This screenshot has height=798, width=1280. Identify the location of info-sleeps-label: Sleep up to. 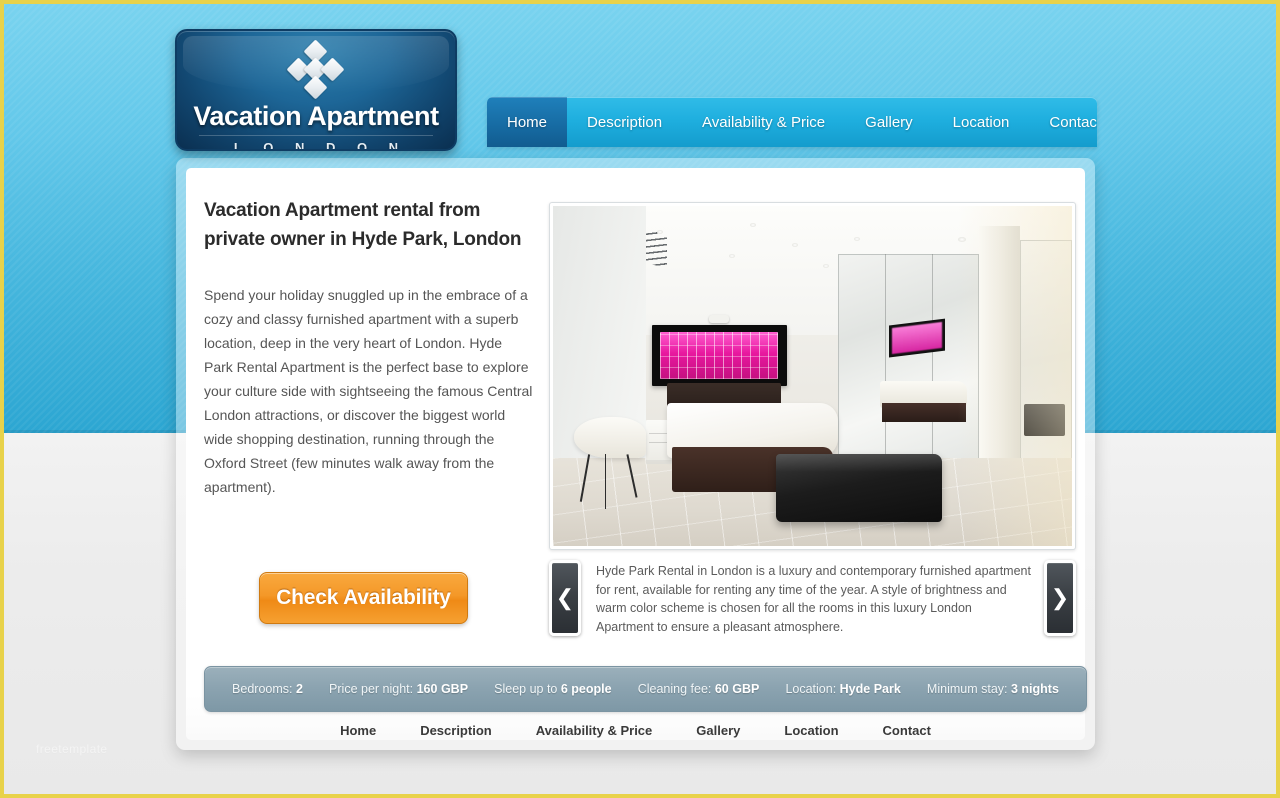
(526, 689).